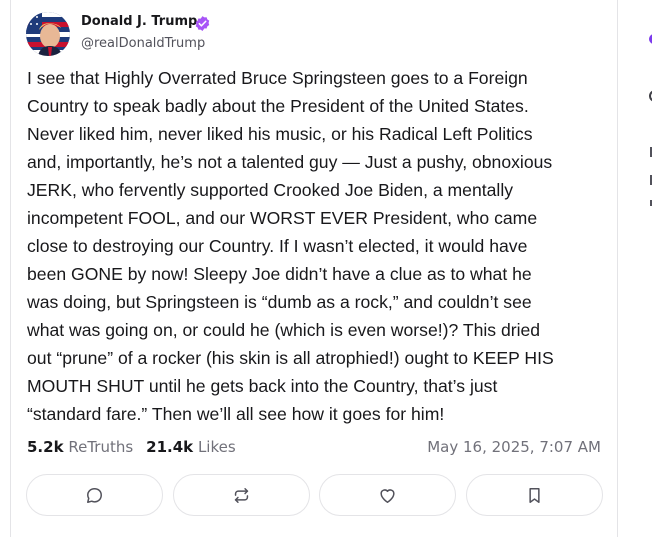 The image size is (652, 537). I want to click on likes-stat: 21.4k Likes, so click(191, 447).